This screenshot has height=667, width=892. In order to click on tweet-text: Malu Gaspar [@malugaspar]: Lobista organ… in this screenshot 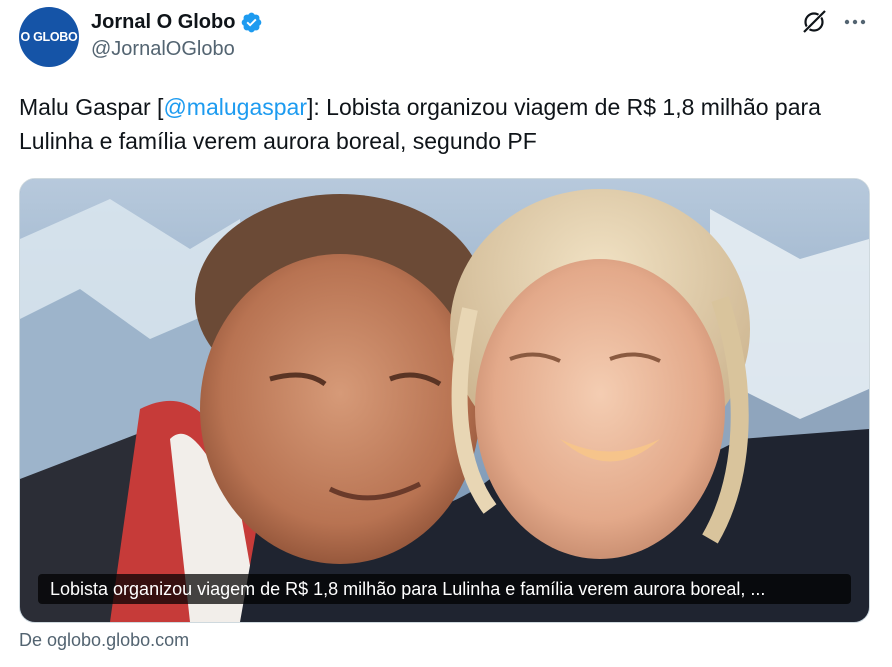, I will do `click(449, 124)`.